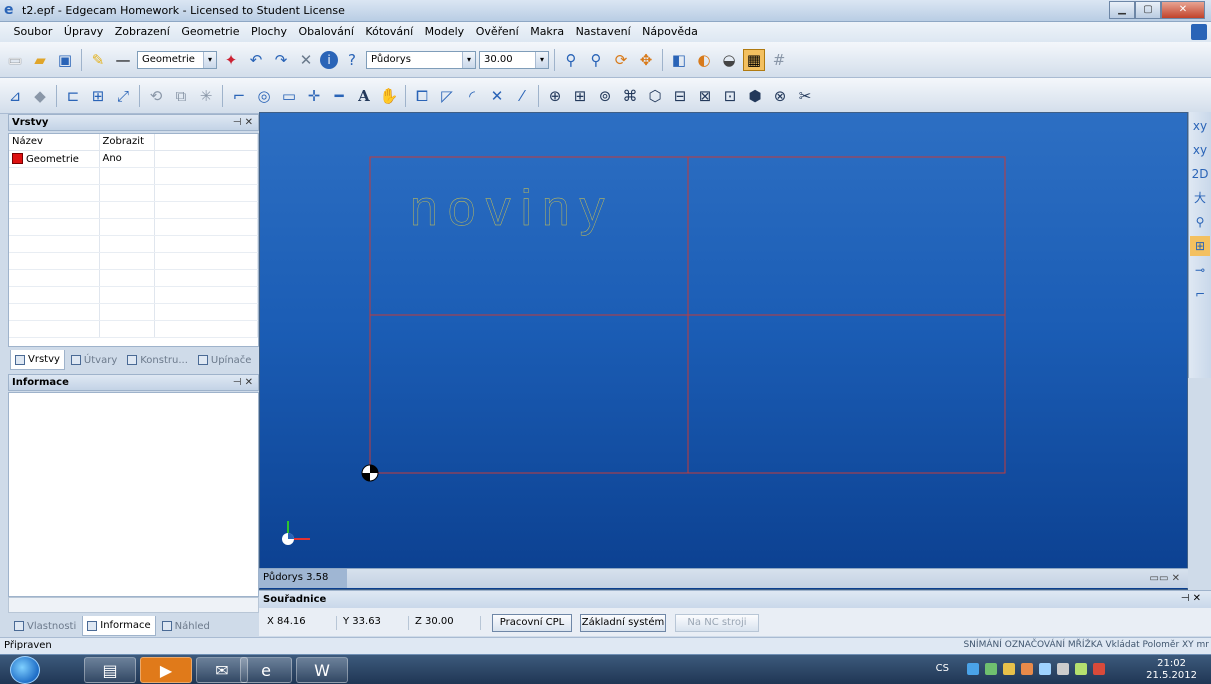  I want to click on dimension-icon: 大, so click(1200, 198).